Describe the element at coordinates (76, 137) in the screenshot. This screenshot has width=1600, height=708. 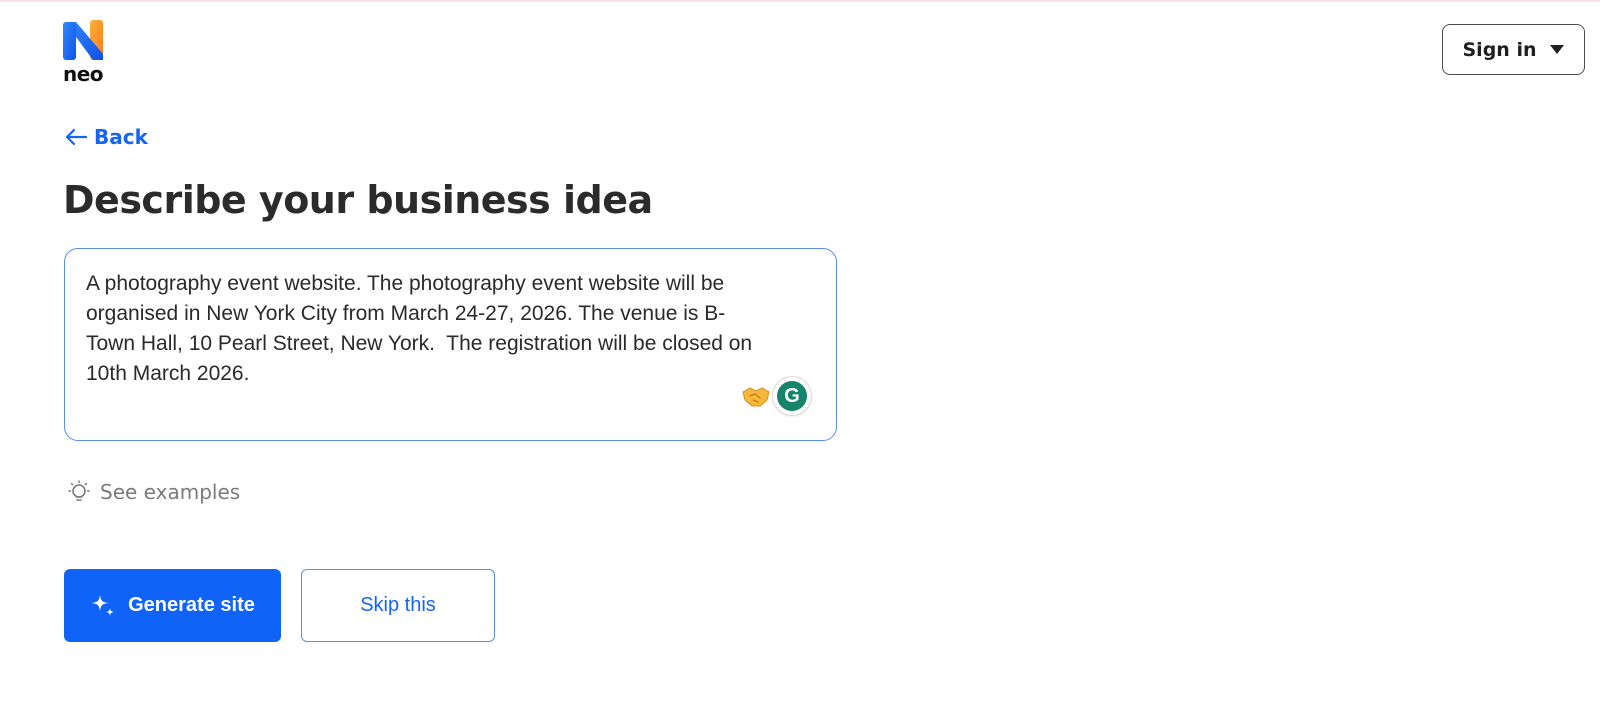
I see `arrow-left-icon` at that location.